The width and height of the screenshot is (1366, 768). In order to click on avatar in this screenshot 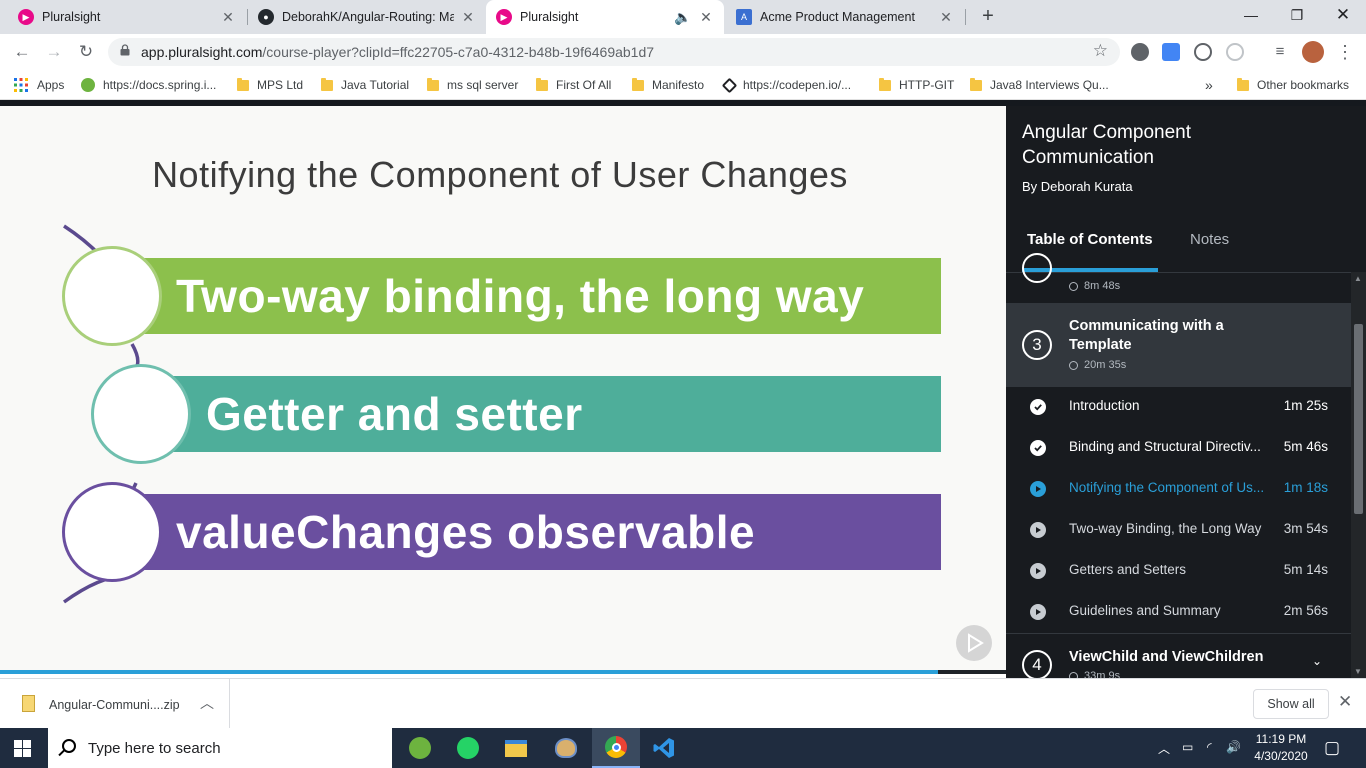, I will do `click(1313, 52)`.